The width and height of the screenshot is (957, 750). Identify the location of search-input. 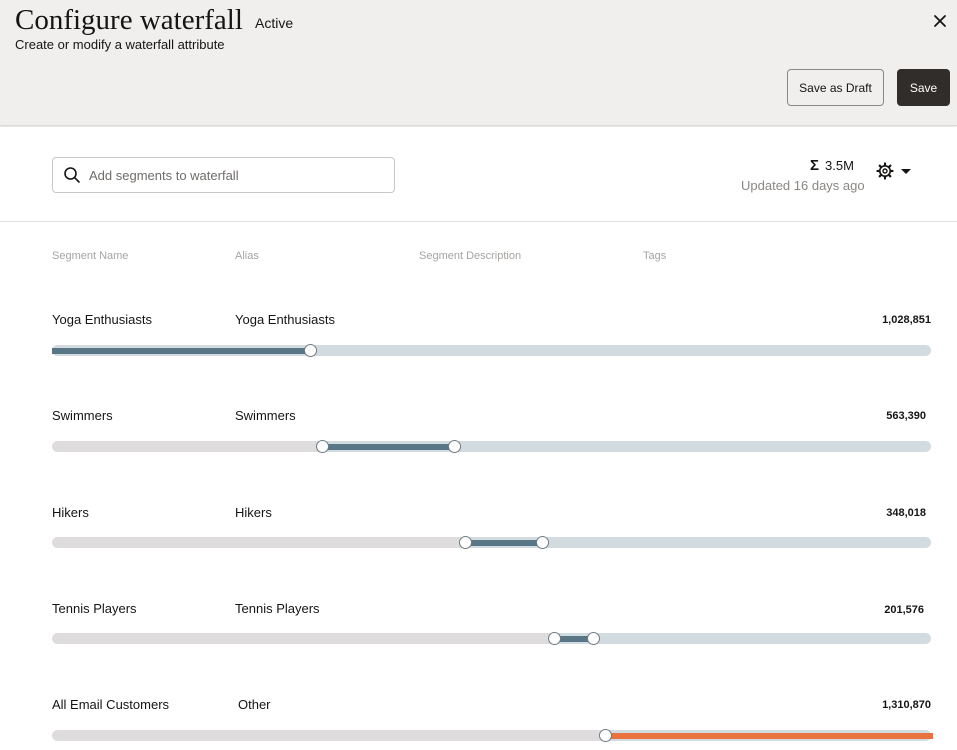
(239, 175).